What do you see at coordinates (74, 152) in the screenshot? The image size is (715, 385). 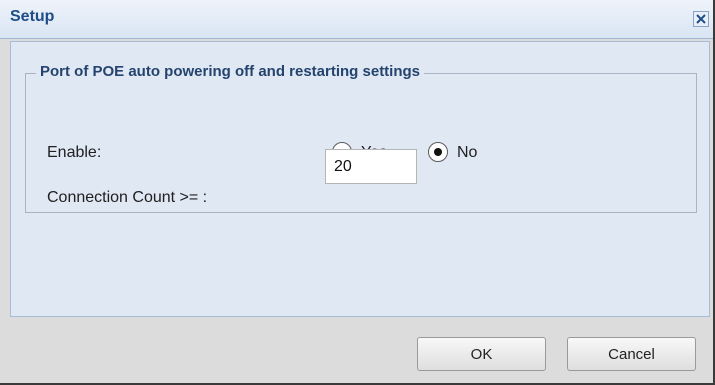 I see `enable-label: Enable:` at bounding box center [74, 152].